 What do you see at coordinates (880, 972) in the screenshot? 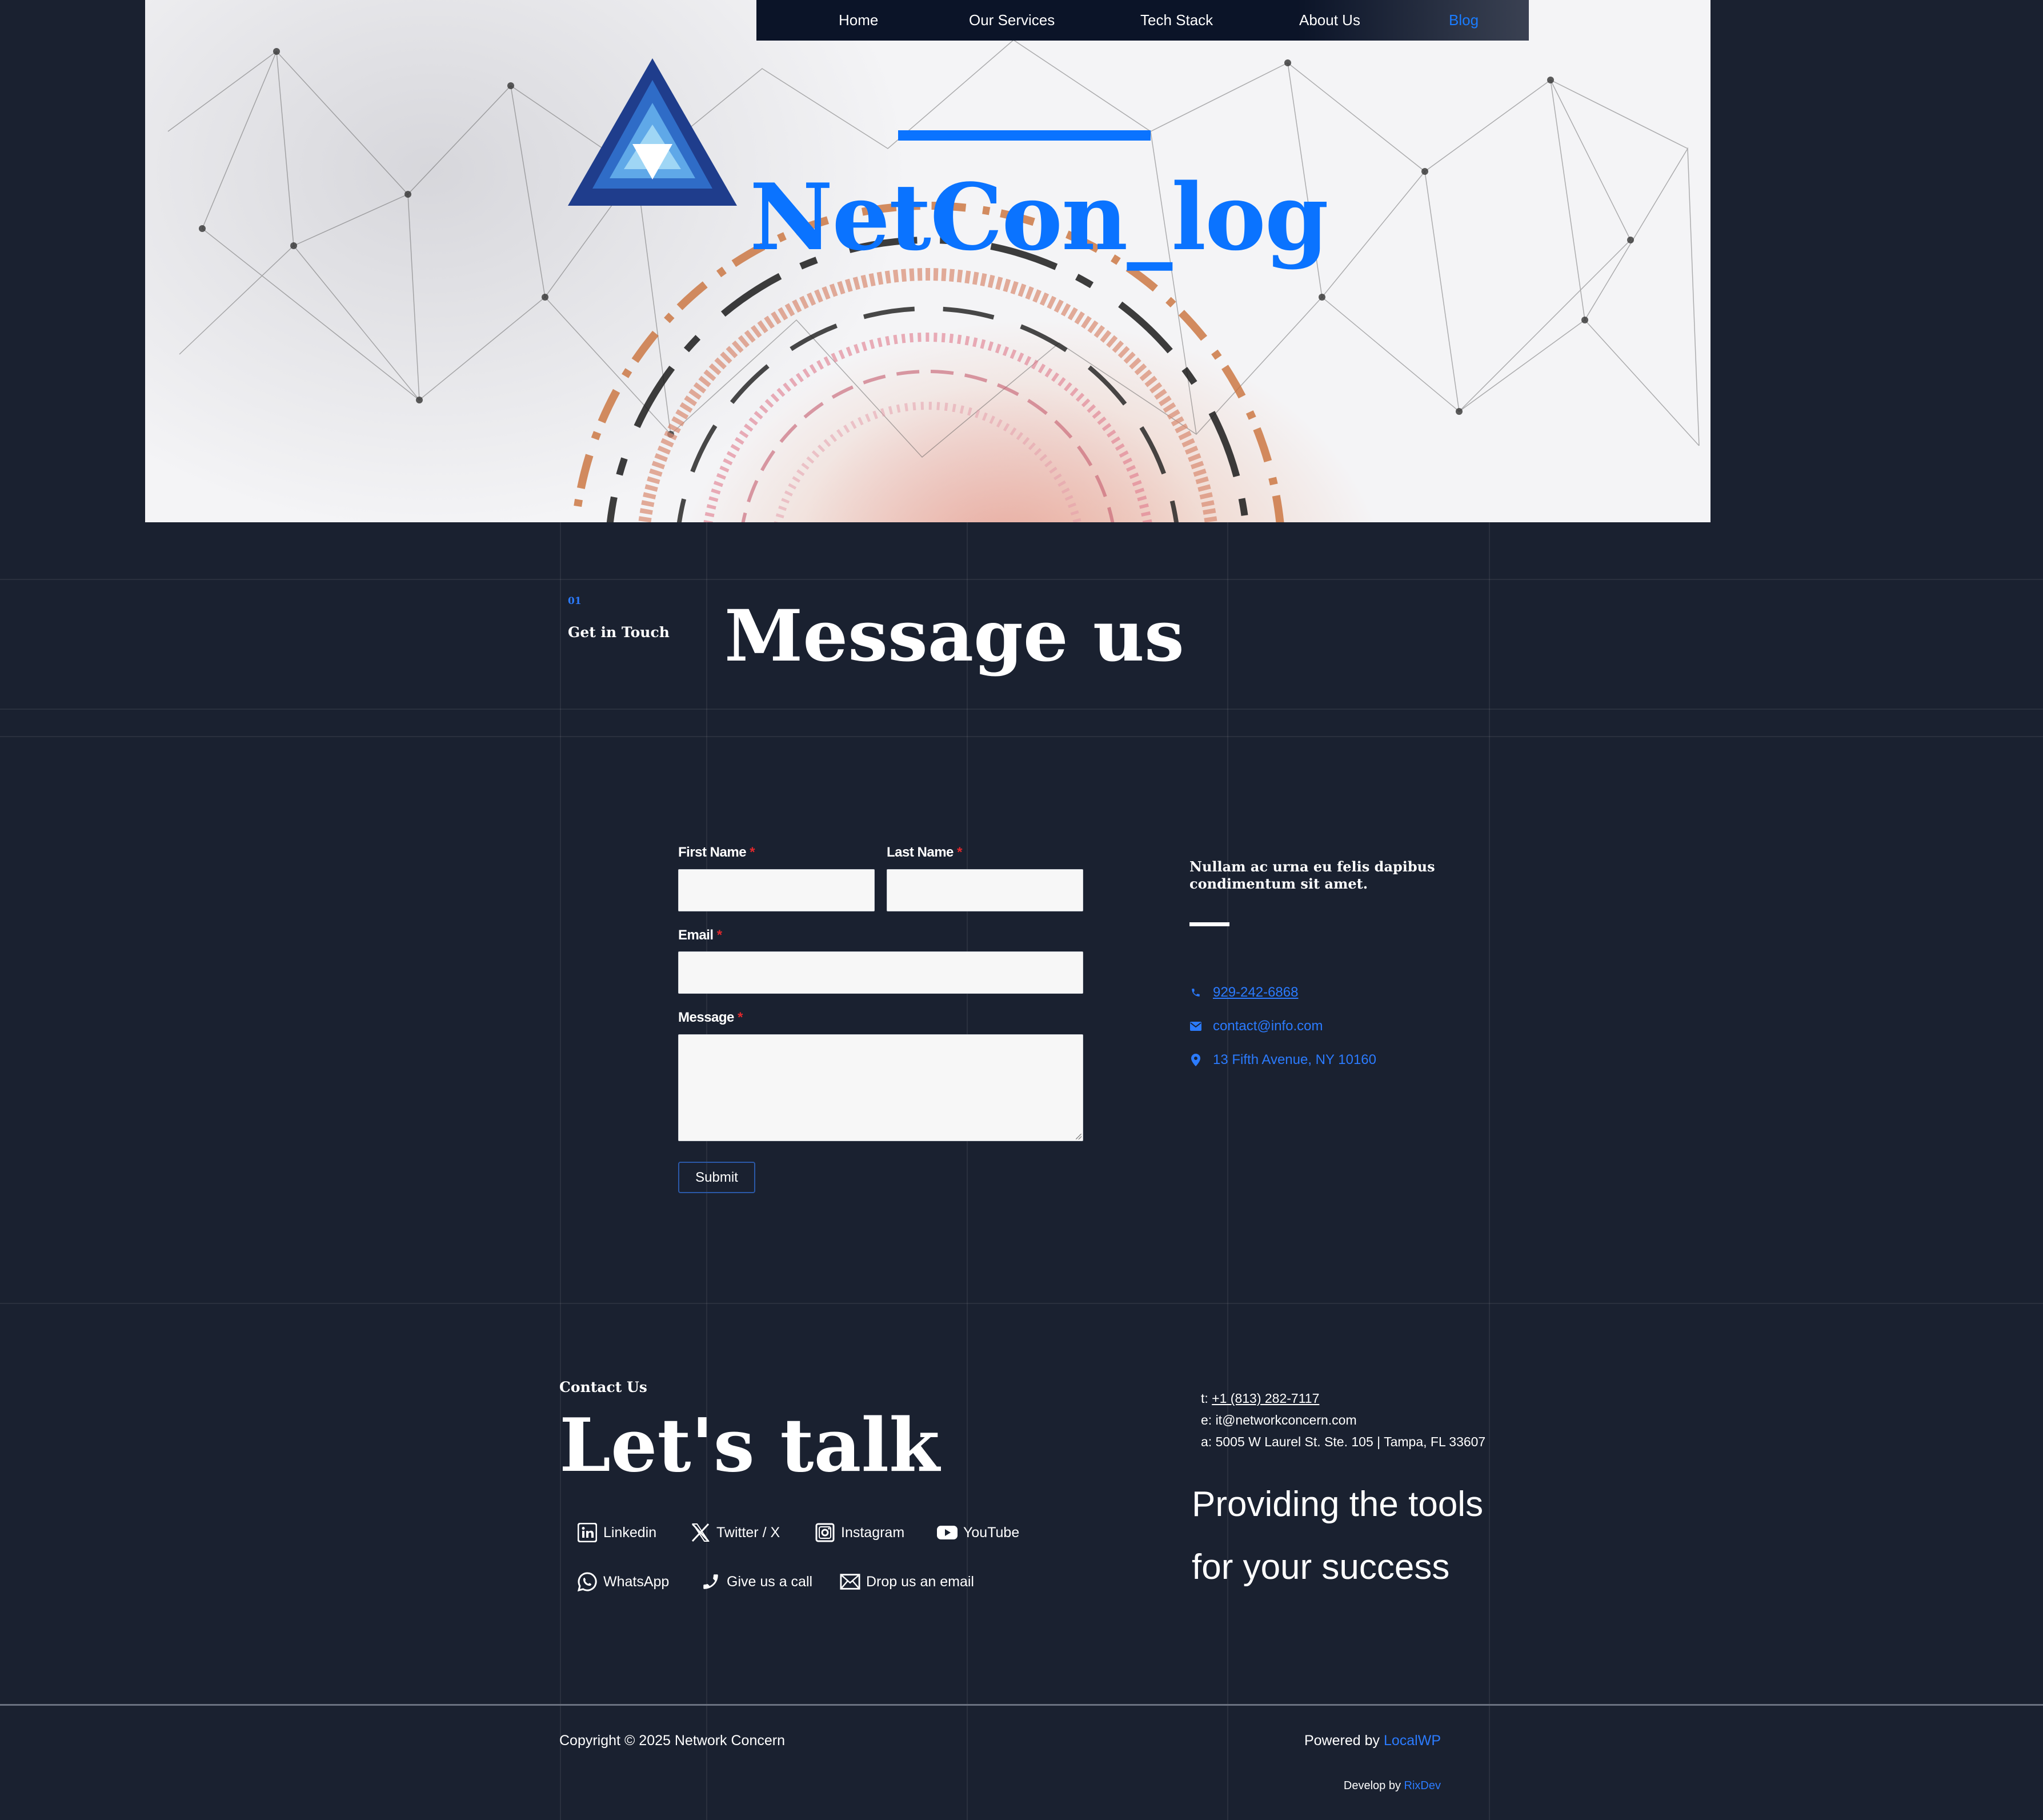
I see `email-input` at bounding box center [880, 972].